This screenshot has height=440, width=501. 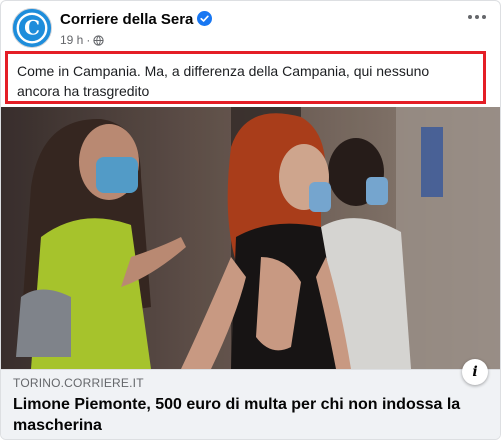 I want to click on post-meta: 19 h ·, so click(x=82, y=40).